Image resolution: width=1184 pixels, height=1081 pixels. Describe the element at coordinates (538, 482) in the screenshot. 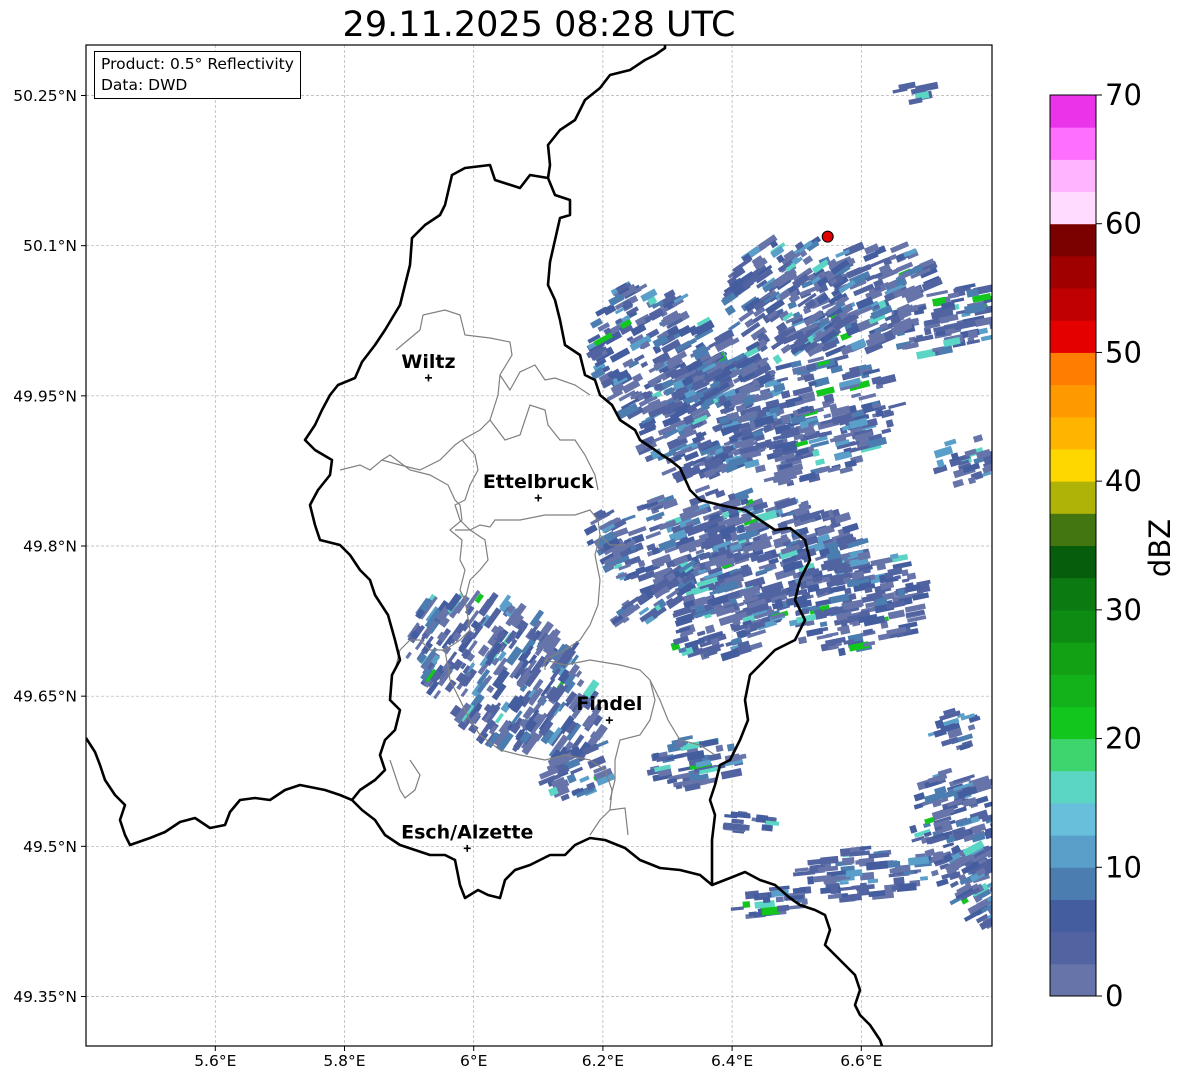

I see `city-label: Ettelbruck` at that location.